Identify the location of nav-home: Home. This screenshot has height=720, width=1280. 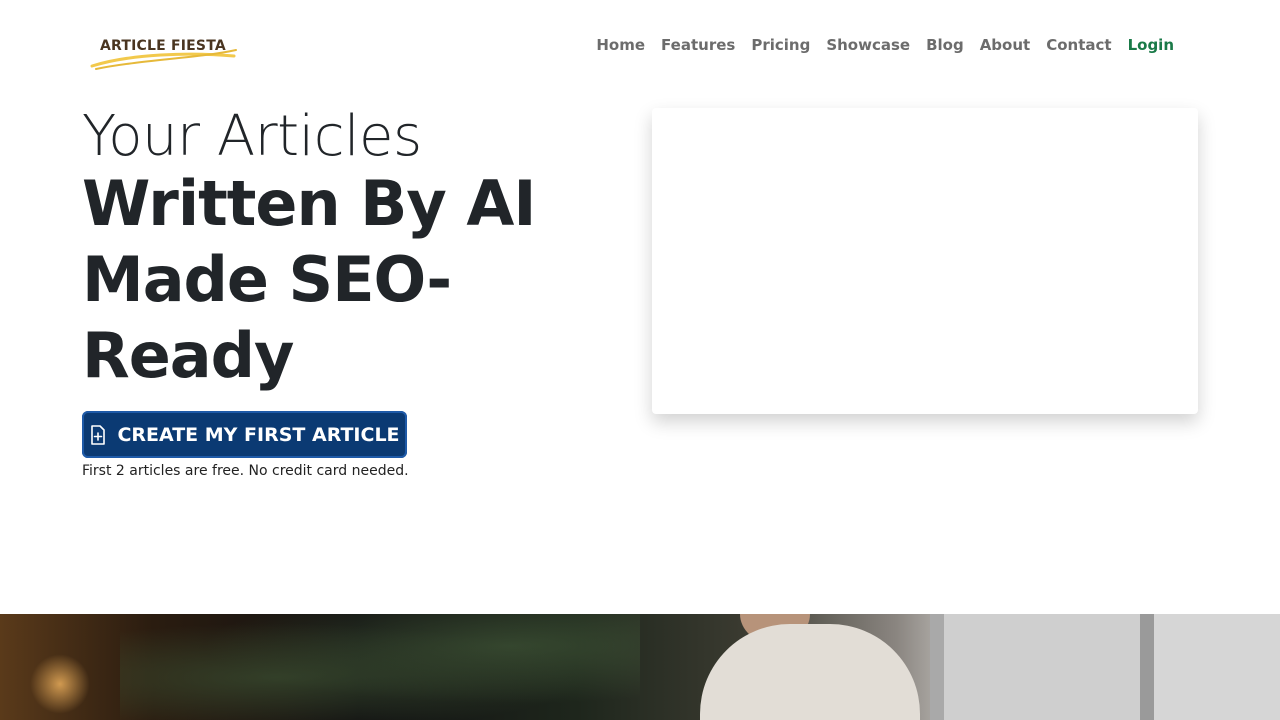
(620, 45).